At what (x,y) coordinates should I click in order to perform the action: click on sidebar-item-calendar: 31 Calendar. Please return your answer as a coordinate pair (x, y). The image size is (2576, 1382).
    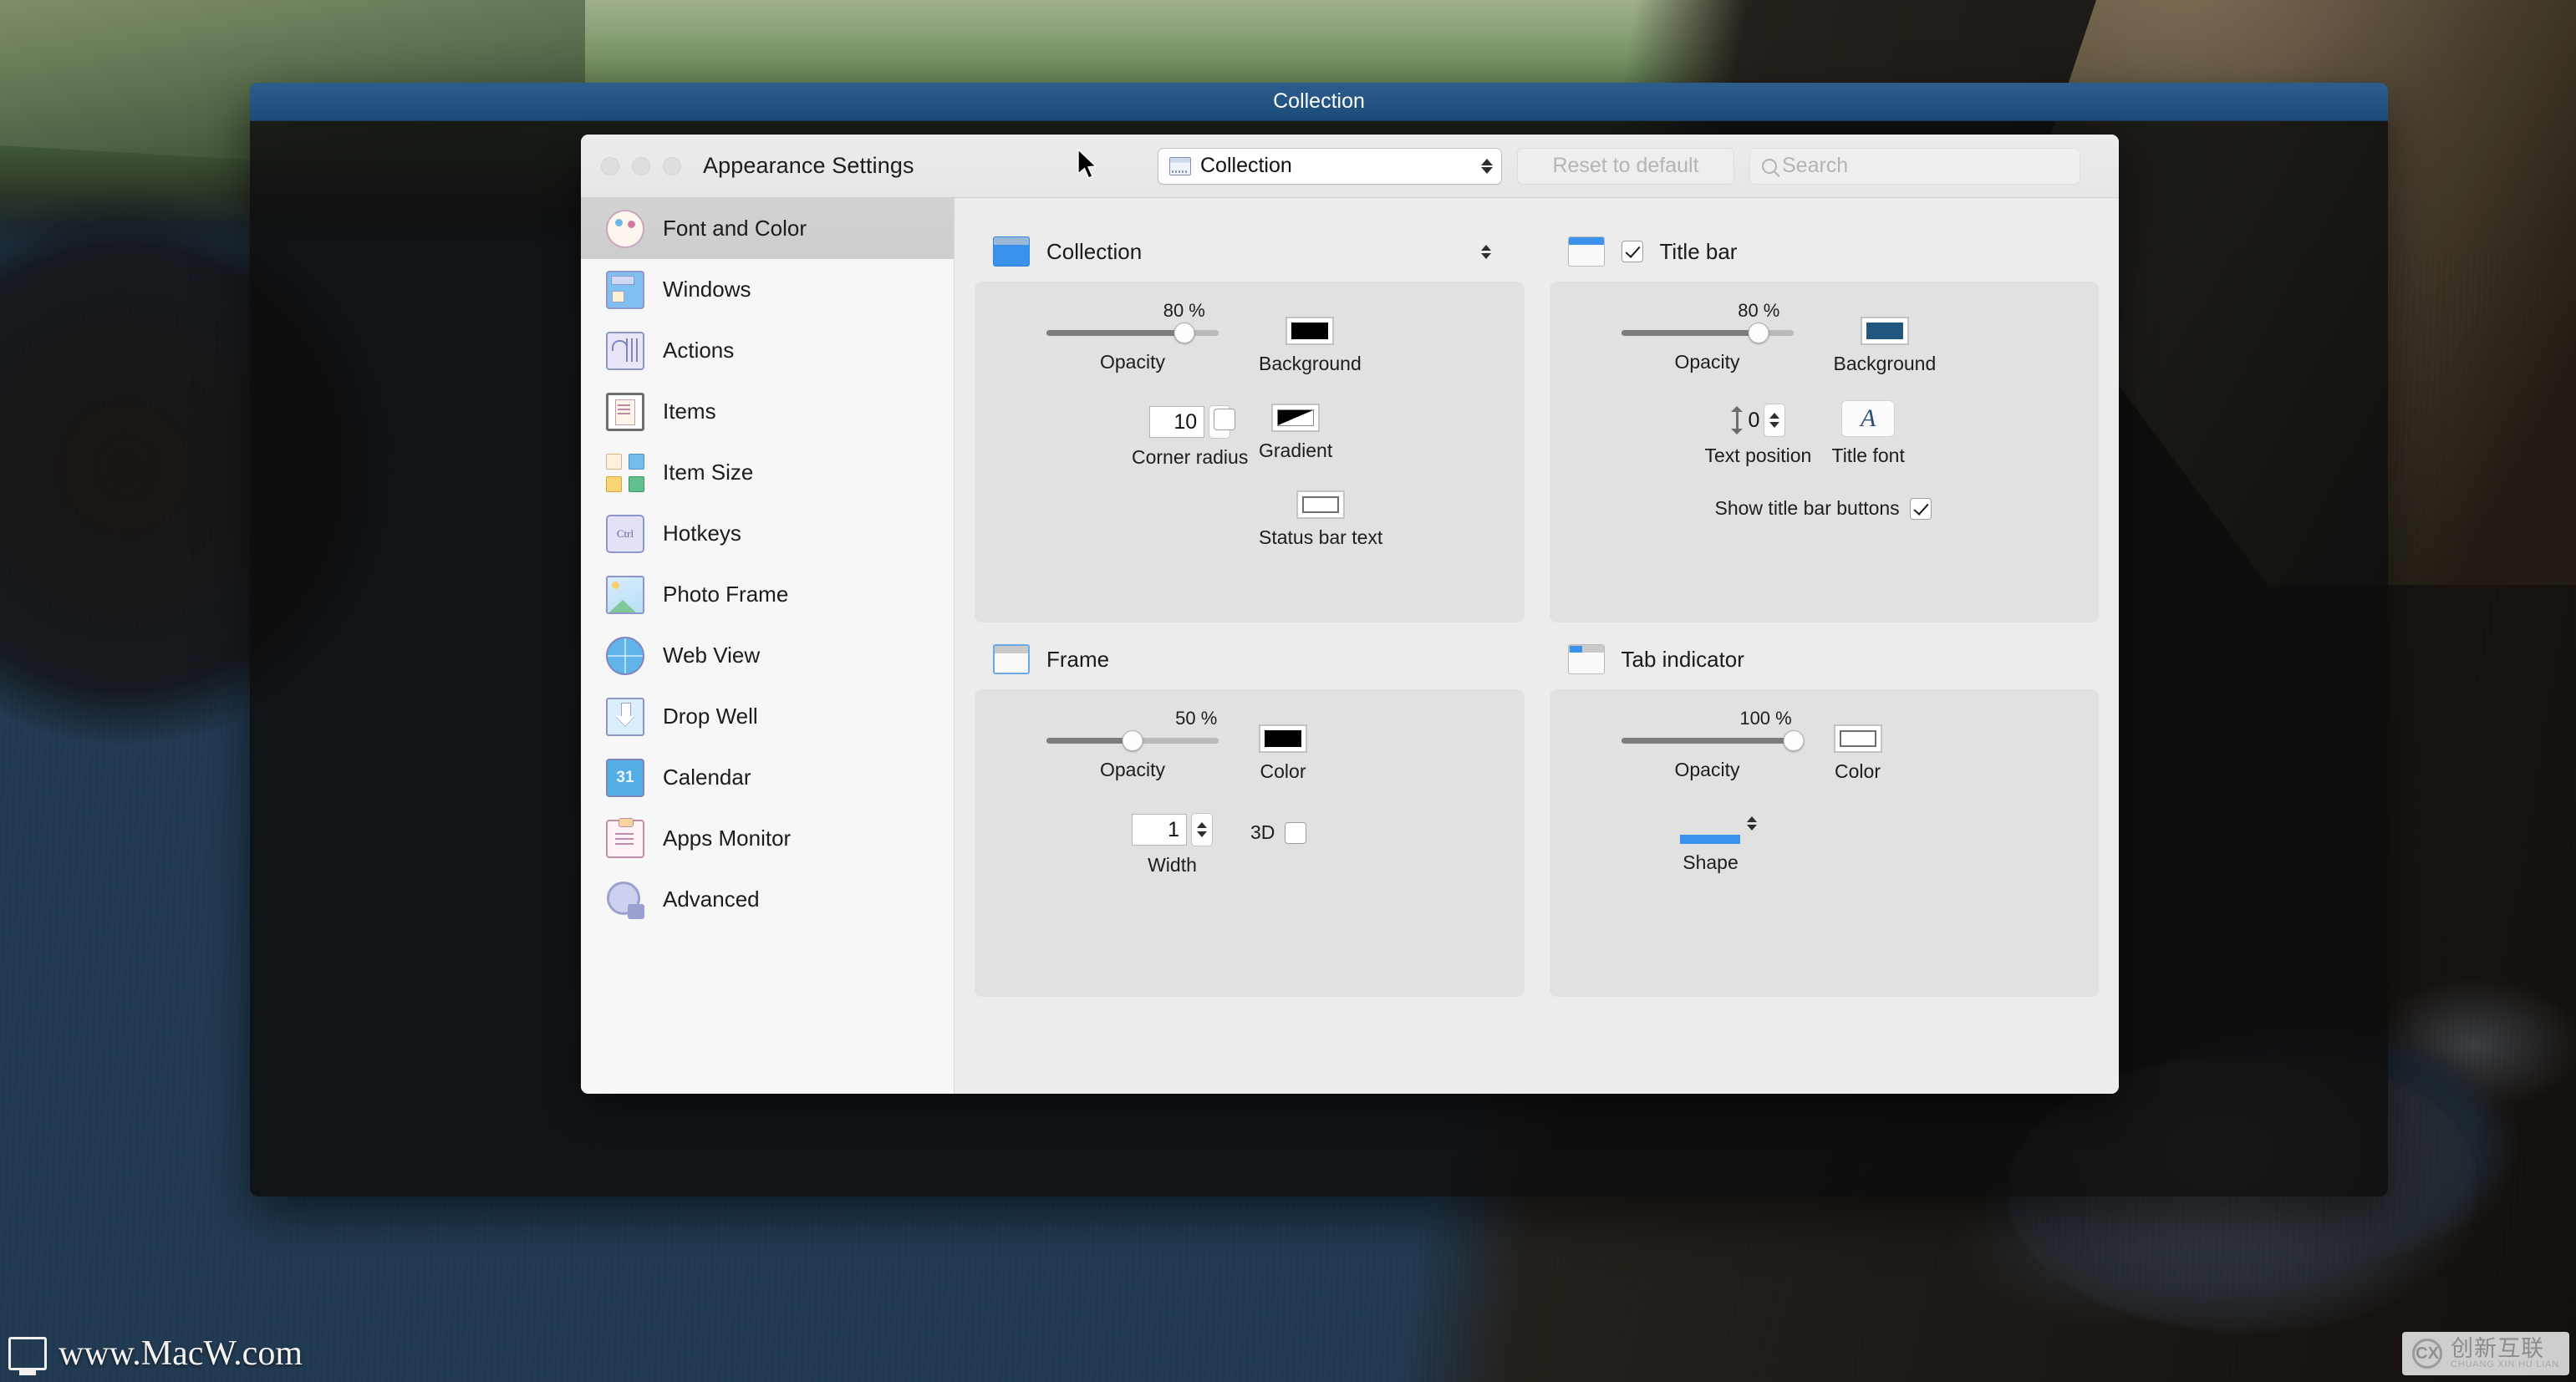
    Looking at the image, I should click on (767, 778).